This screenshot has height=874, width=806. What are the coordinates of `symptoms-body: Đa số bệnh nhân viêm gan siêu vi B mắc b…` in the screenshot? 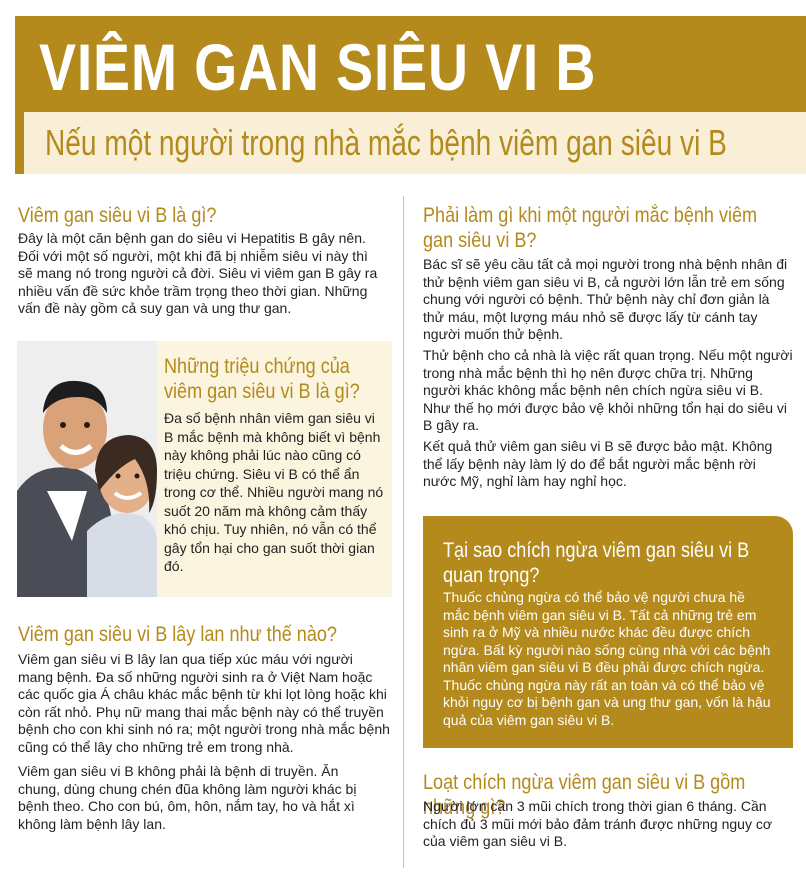 It's located at (274, 492).